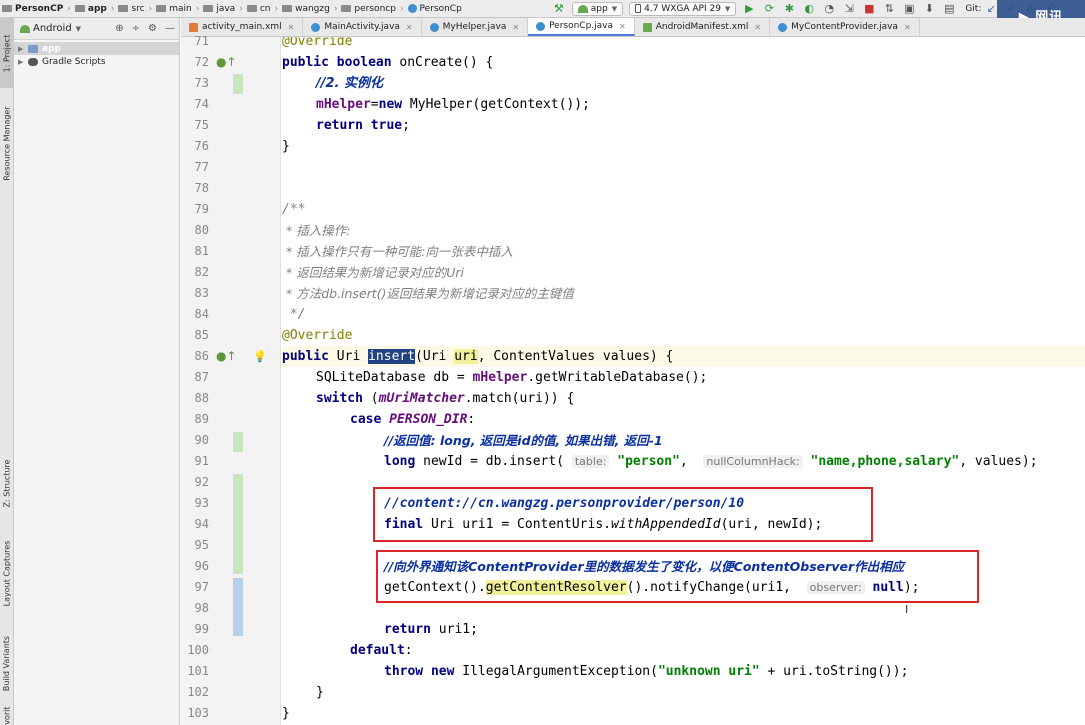  What do you see at coordinates (135, 9) in the screenshot?
I see `breadcrumb-src: src ›` at bounding box center [135, 9].